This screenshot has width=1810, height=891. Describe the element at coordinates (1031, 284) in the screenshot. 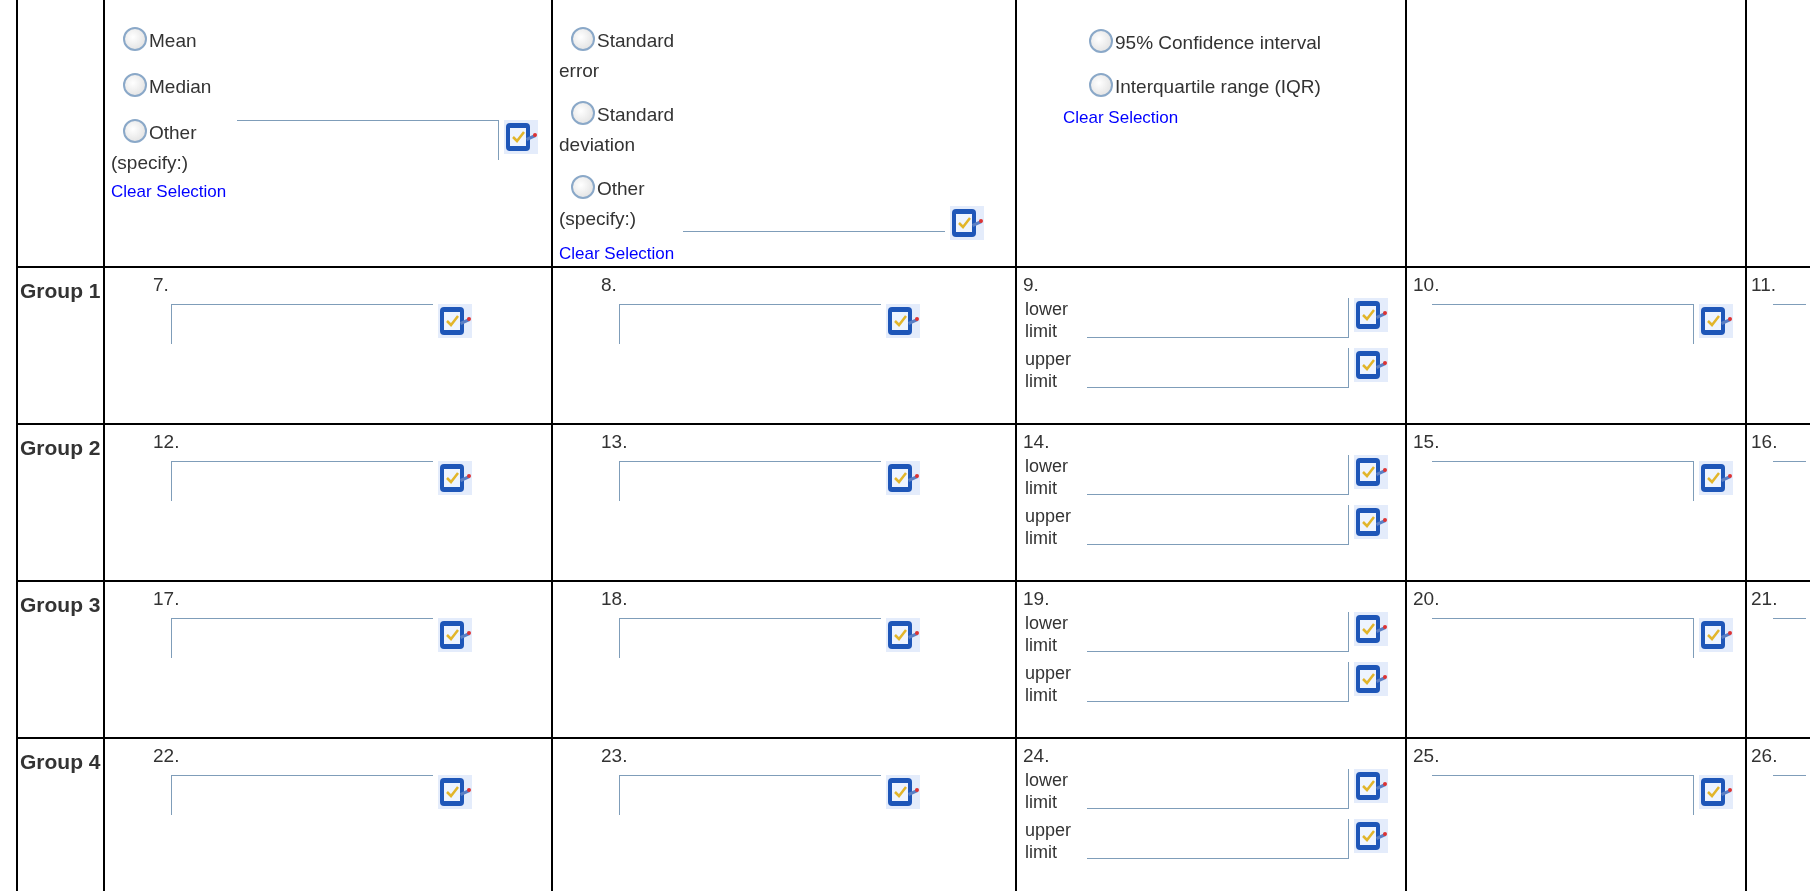

I see `question-number: 9.` at that location.